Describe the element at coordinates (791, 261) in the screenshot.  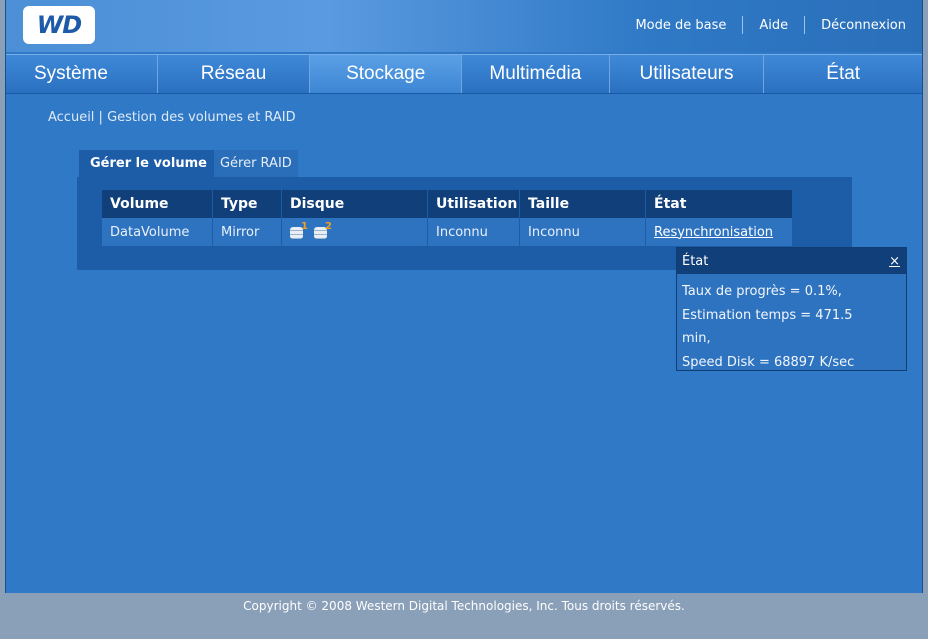
I see `popup-title-bar: État ×` at that location.